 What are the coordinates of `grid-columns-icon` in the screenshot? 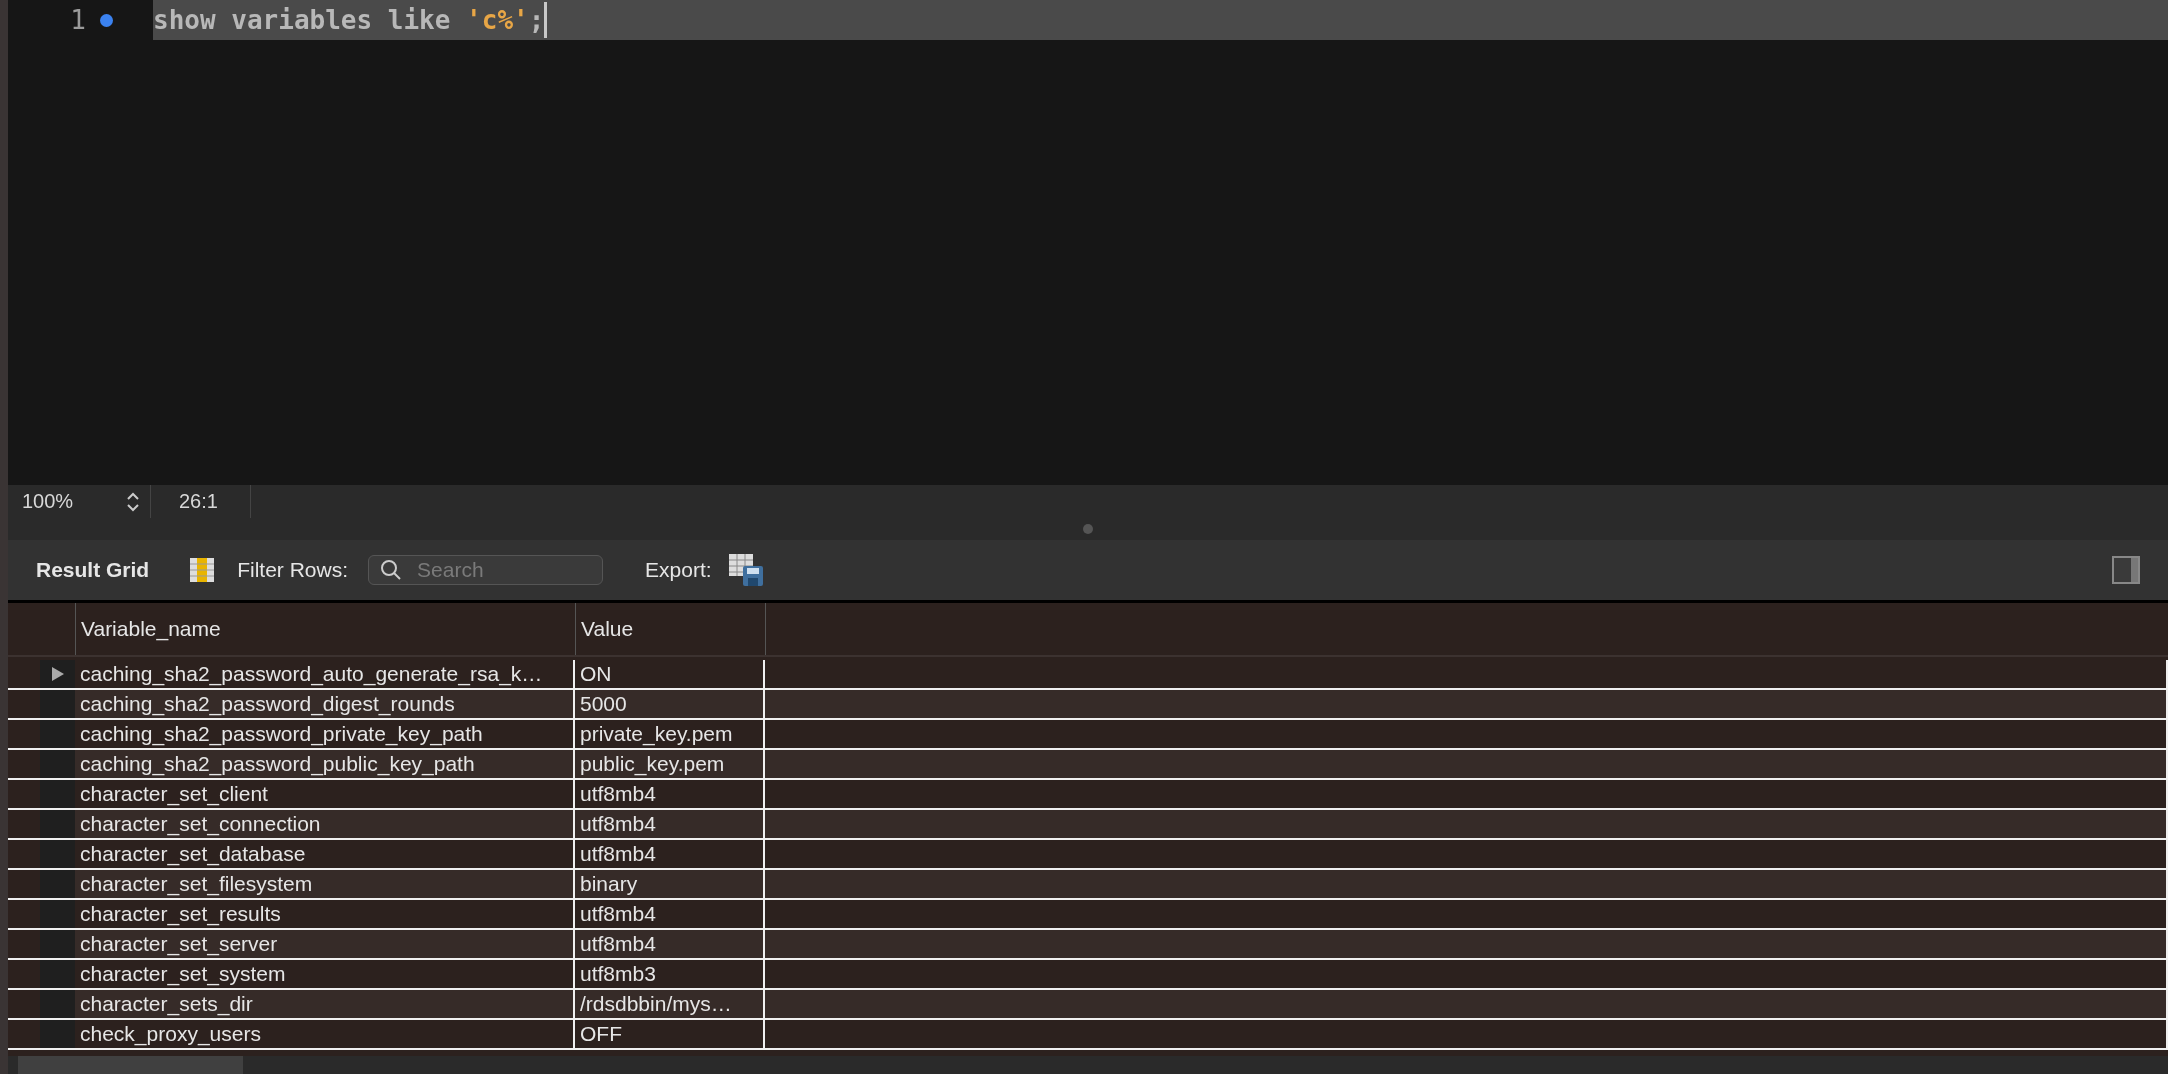 It's located at (202, 570).